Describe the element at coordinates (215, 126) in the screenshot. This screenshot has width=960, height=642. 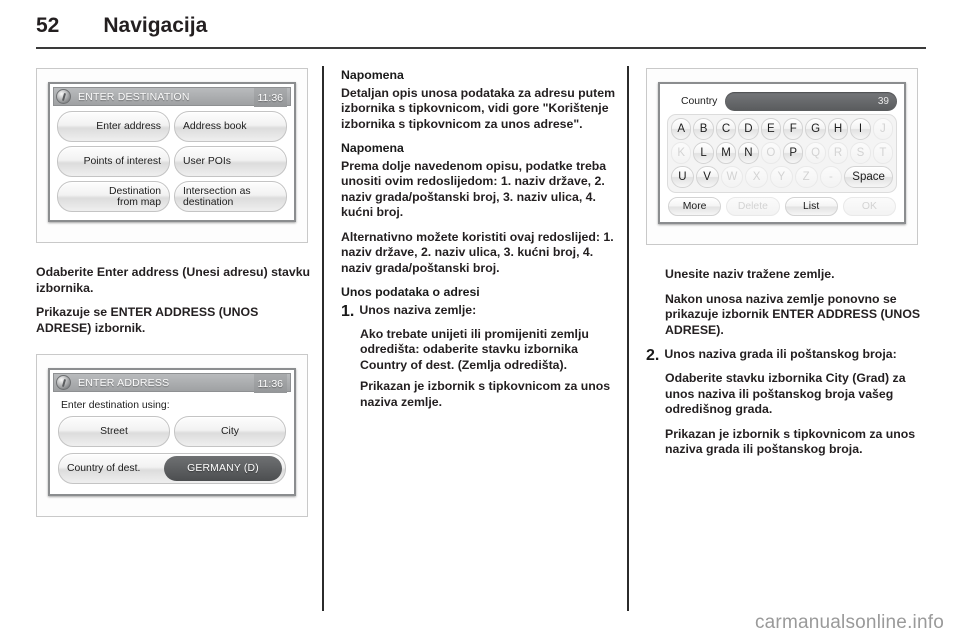
I see `menu-item-label: Address book` at that location.